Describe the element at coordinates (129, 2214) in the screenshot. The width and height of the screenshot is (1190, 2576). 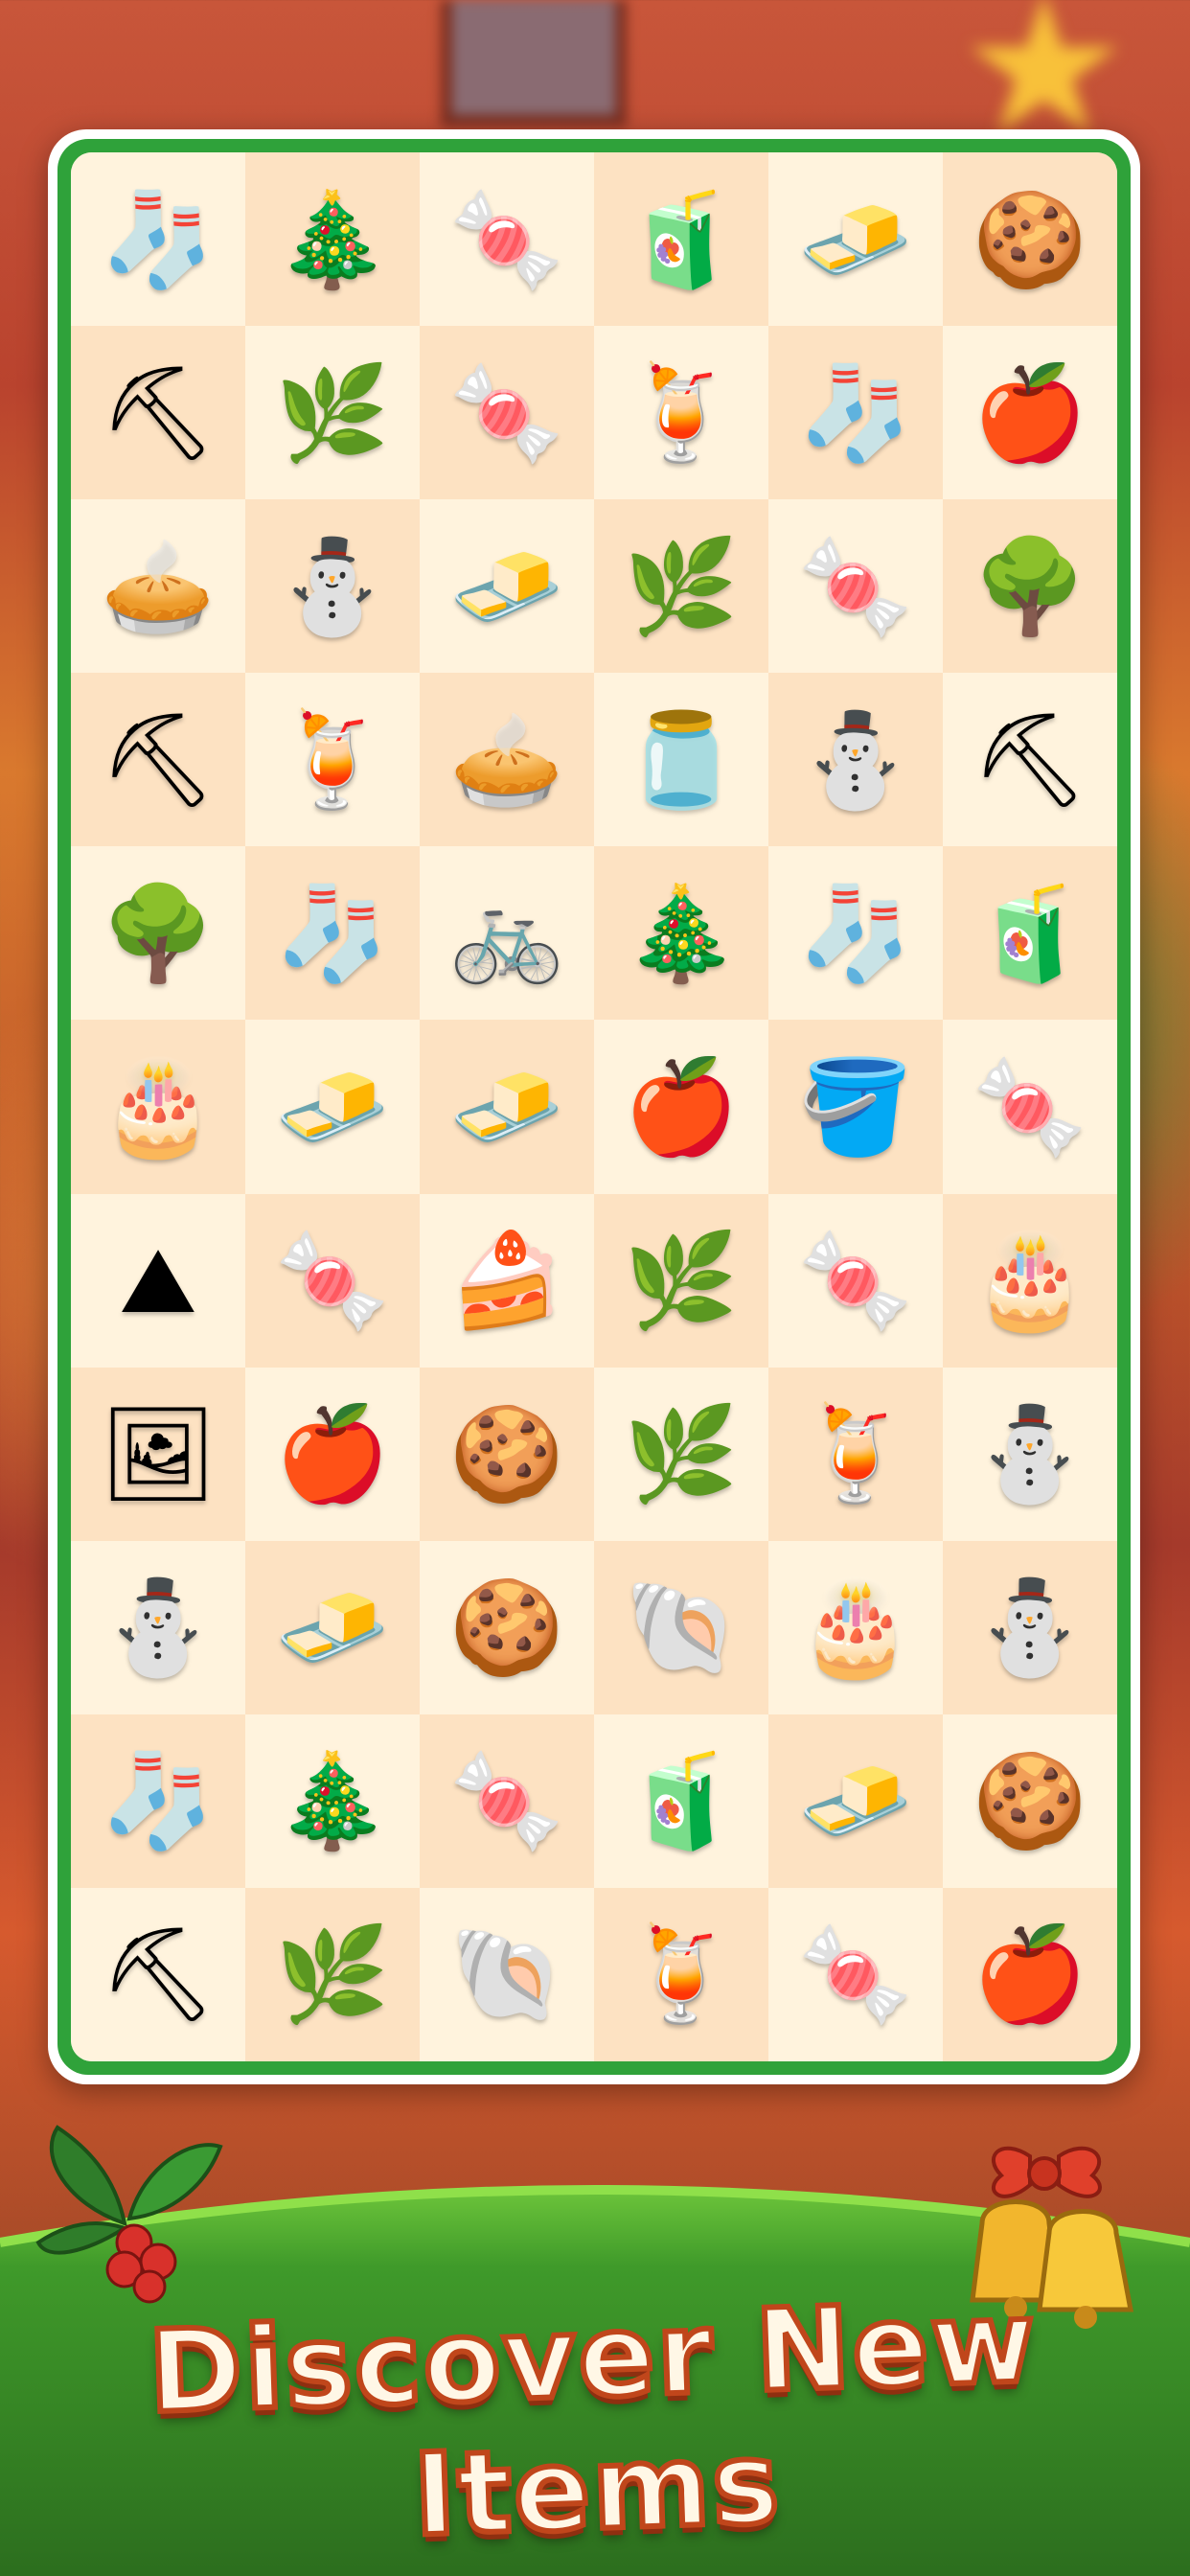
I see `holly-icon` at that location.